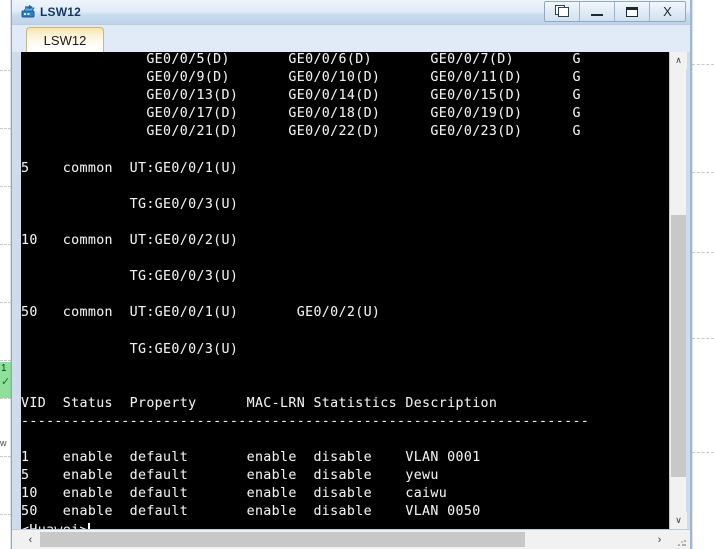 The image size is (714, 549). I want to click on tab-label: LSW12, so click(65, 40).